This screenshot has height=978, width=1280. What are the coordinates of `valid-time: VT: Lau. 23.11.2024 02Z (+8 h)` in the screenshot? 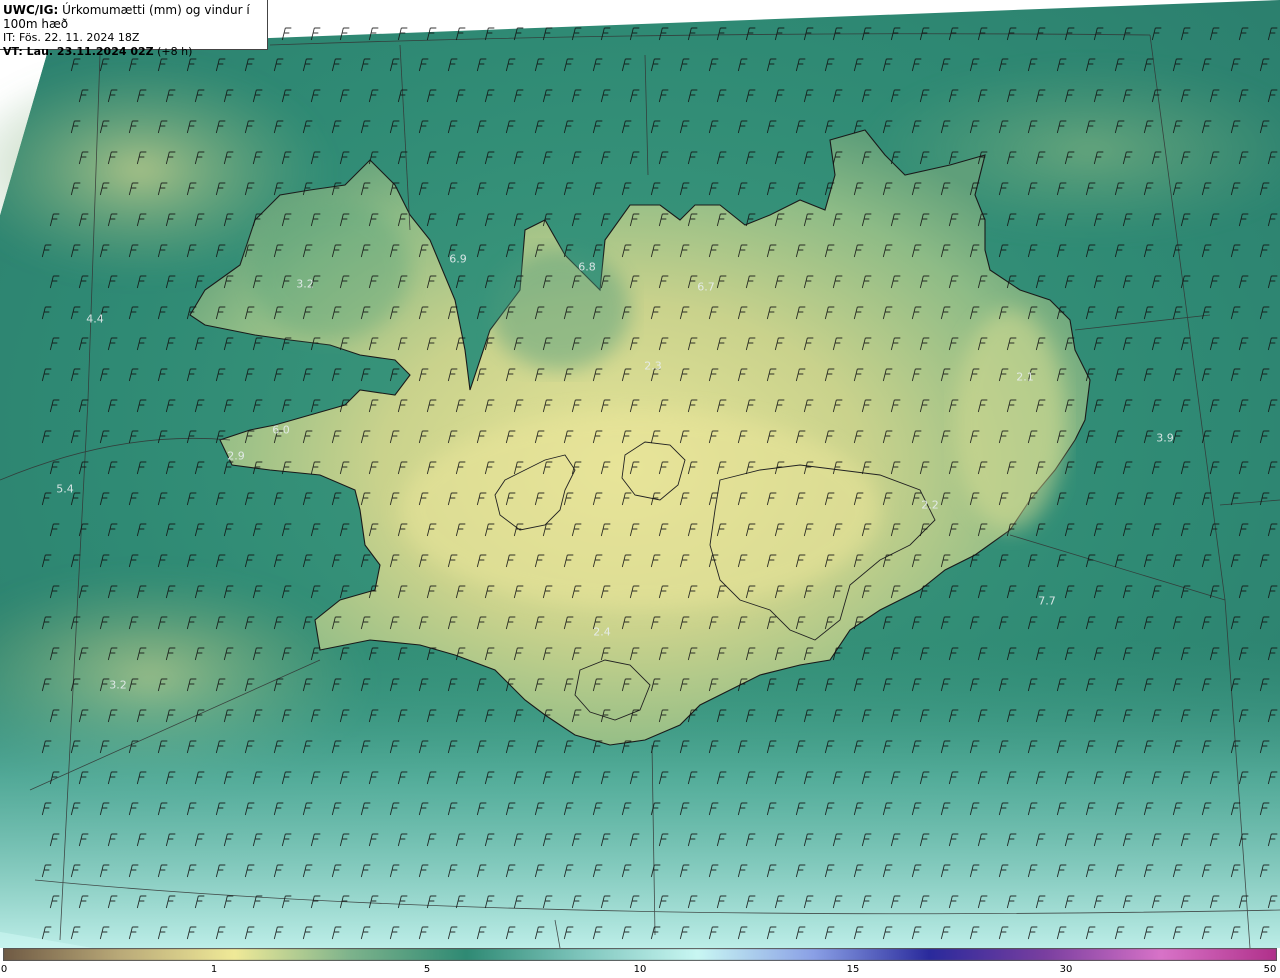 It's located at (135, 52).